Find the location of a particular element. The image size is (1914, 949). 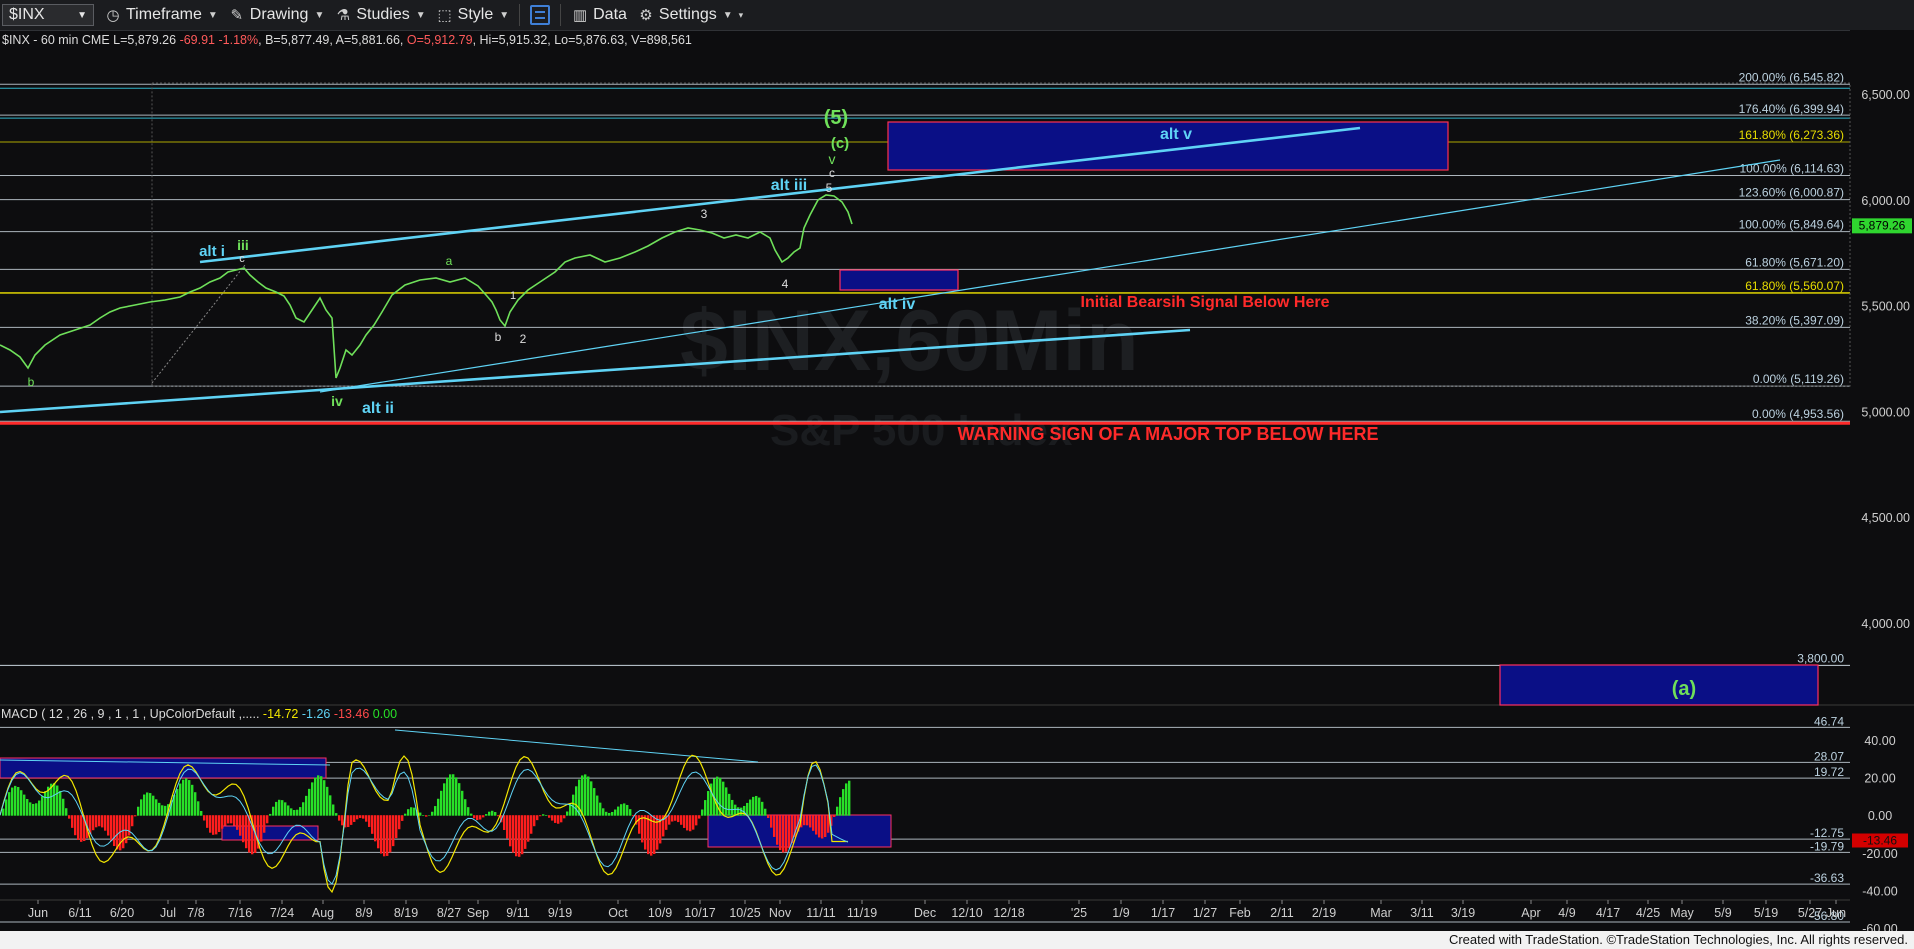

wave-label: a is located at coordinates (449, 261).